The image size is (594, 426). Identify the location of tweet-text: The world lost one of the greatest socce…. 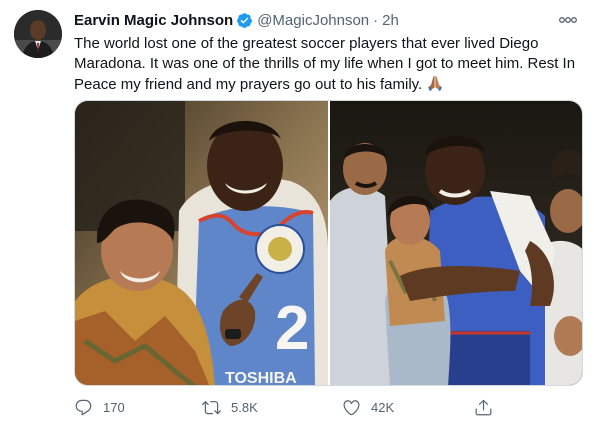
(325, 64).